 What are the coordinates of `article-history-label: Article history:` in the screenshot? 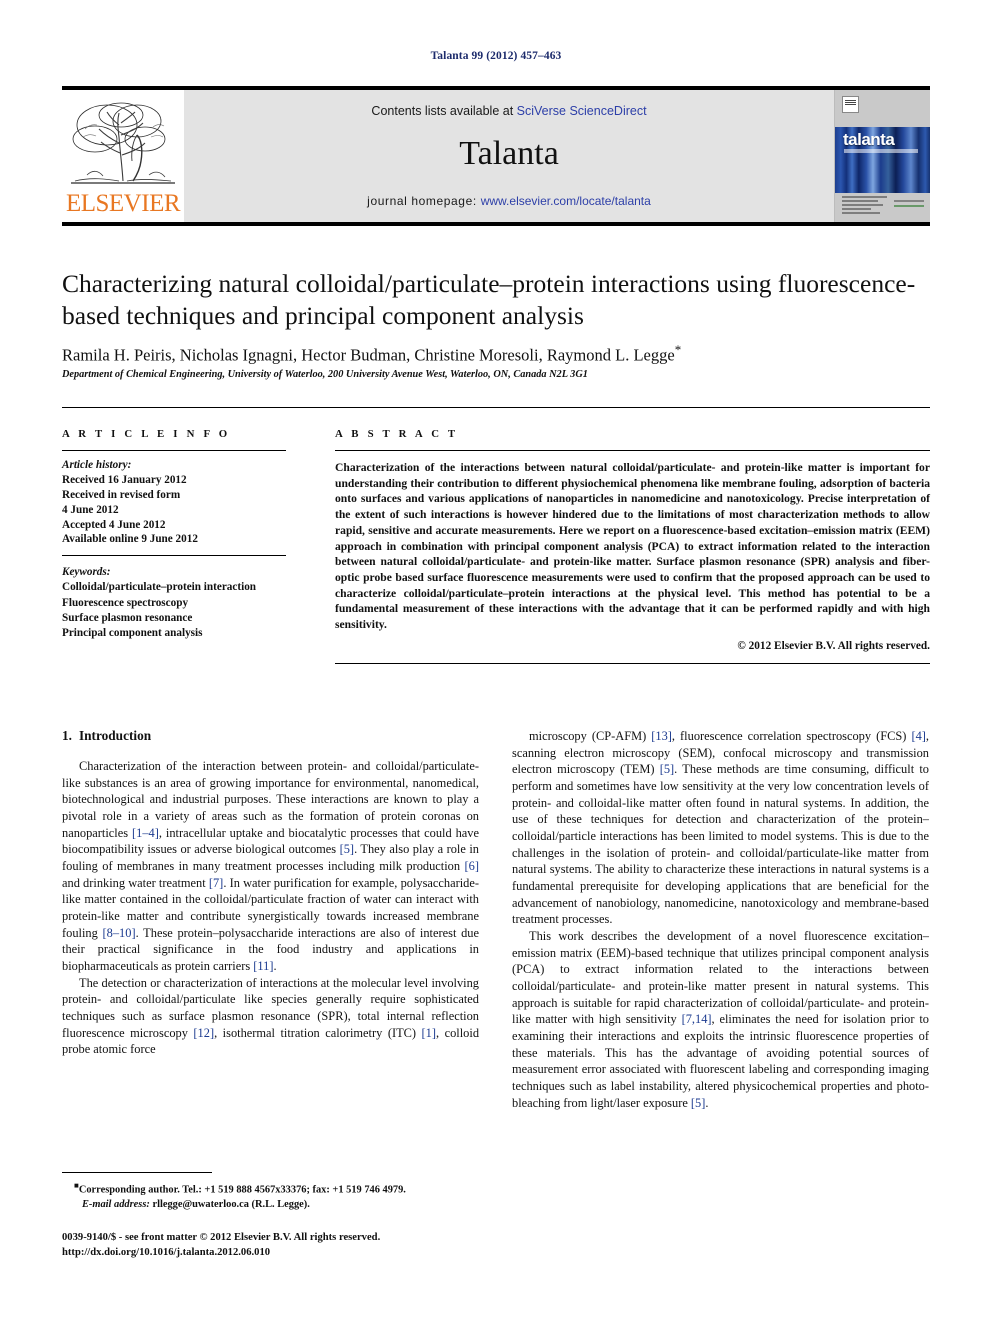 It's located at (97, 465).